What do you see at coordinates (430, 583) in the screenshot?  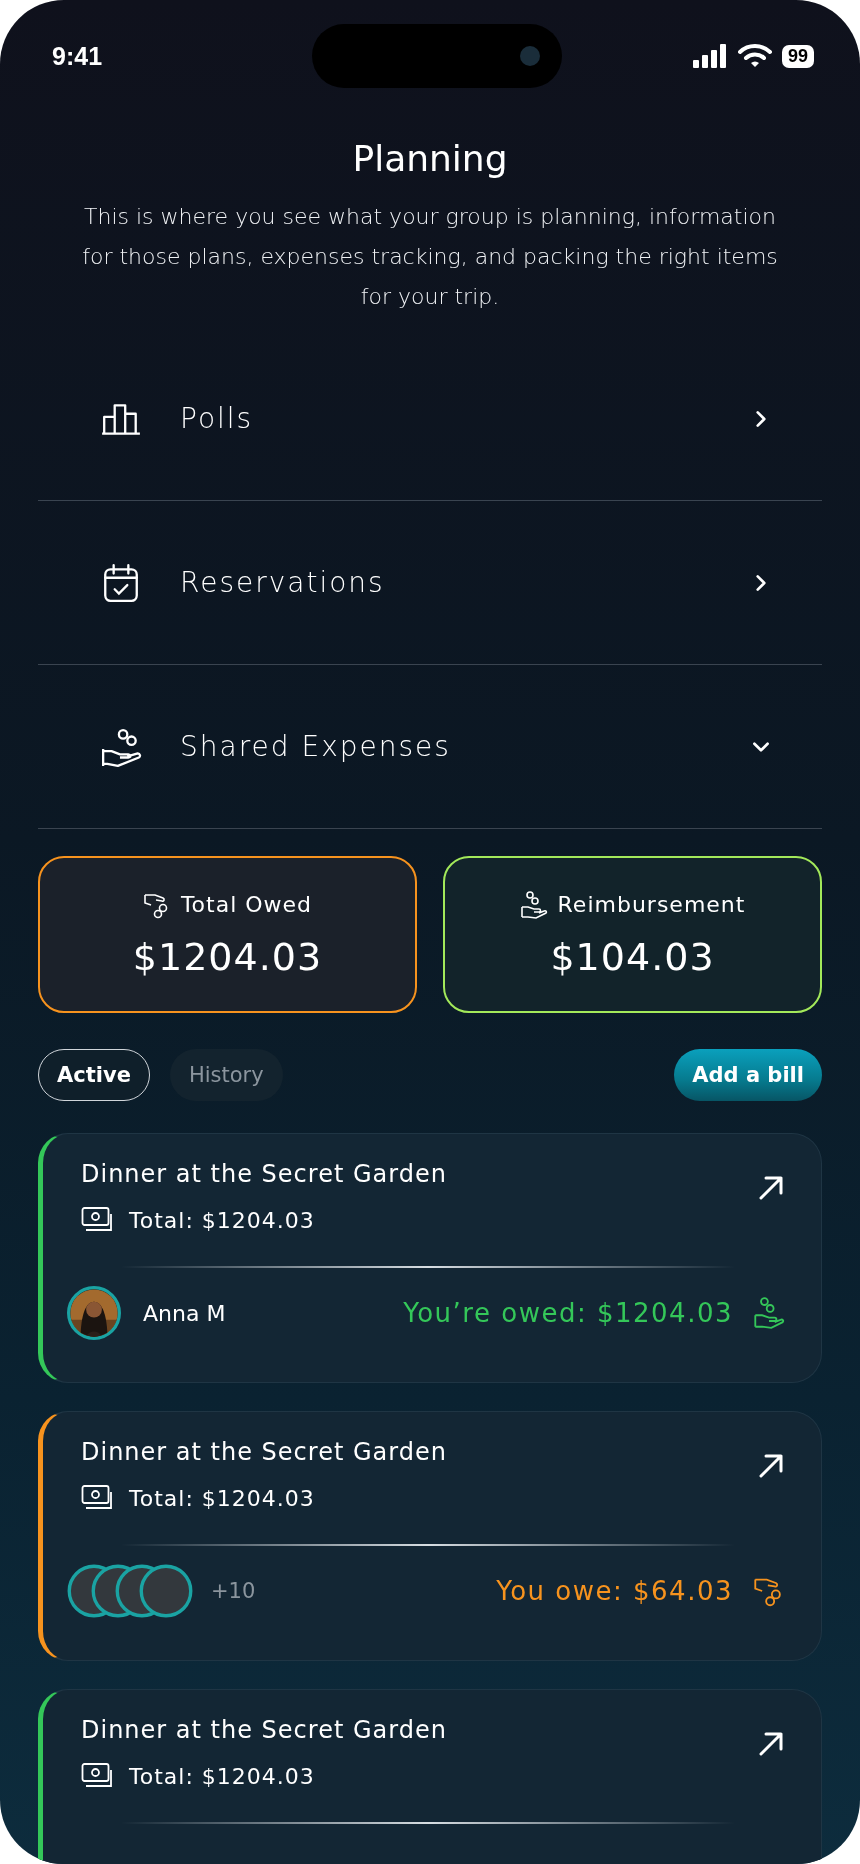 I see `menu-item: Reservations` at bounding box center [430, 583].